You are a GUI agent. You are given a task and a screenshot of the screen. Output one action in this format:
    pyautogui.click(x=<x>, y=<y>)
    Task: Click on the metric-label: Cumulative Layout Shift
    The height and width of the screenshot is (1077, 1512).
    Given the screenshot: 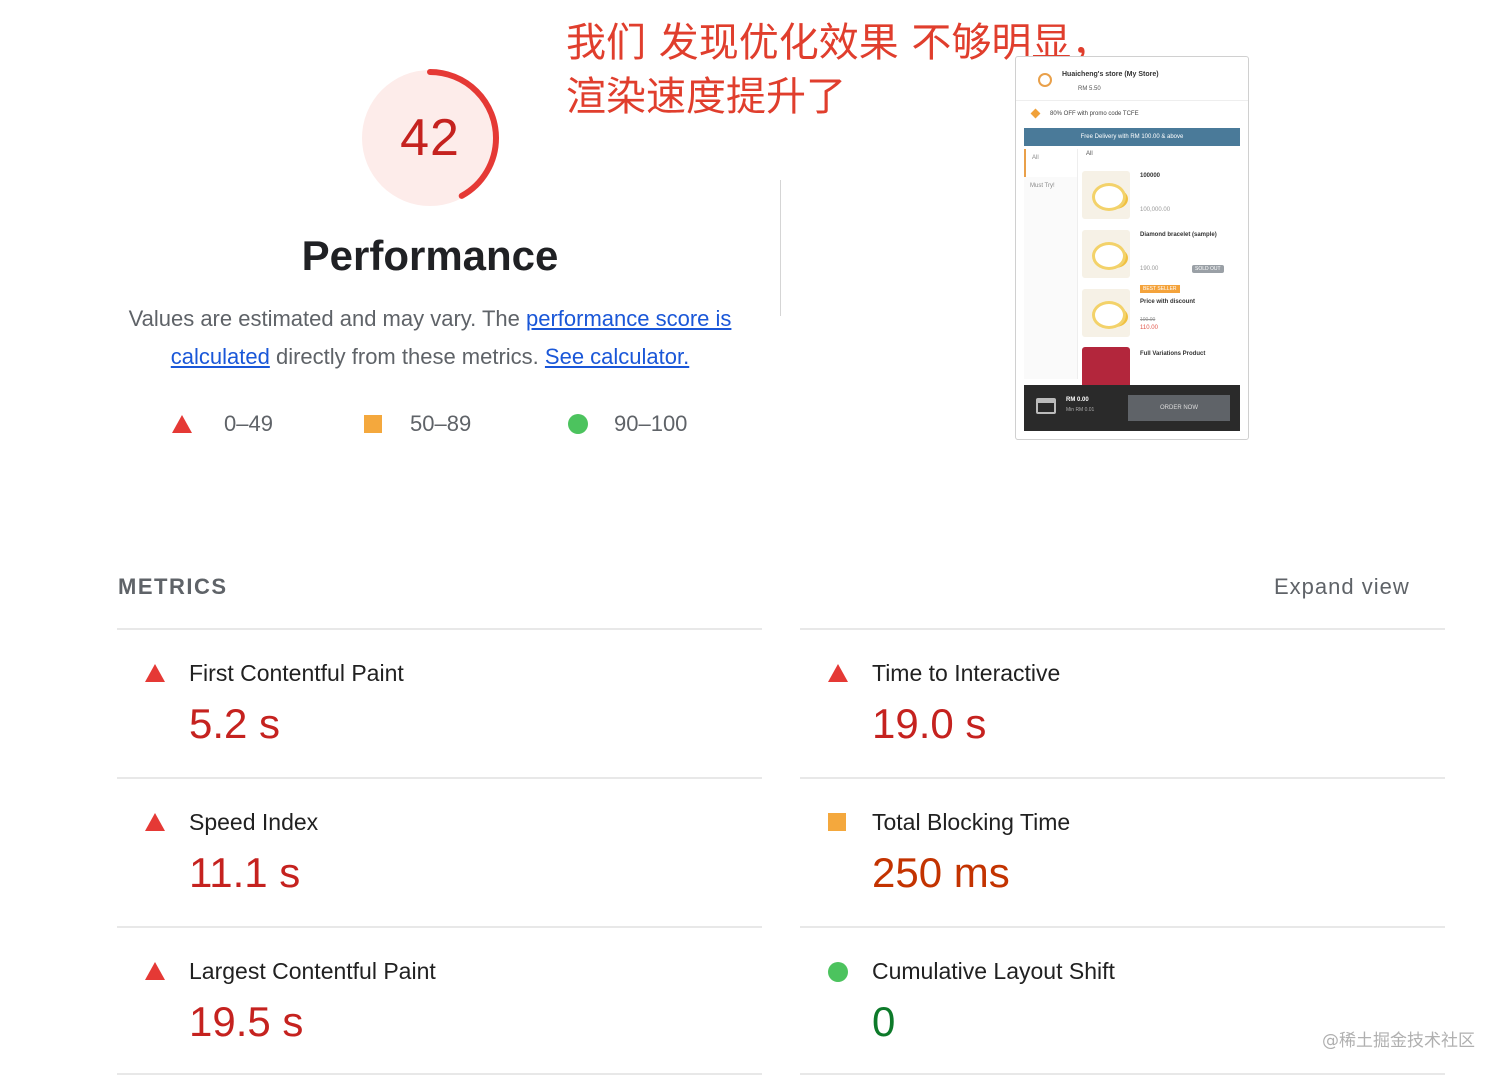 What is the action you would take?
    pyautogui.click(x=993, y=971)
    